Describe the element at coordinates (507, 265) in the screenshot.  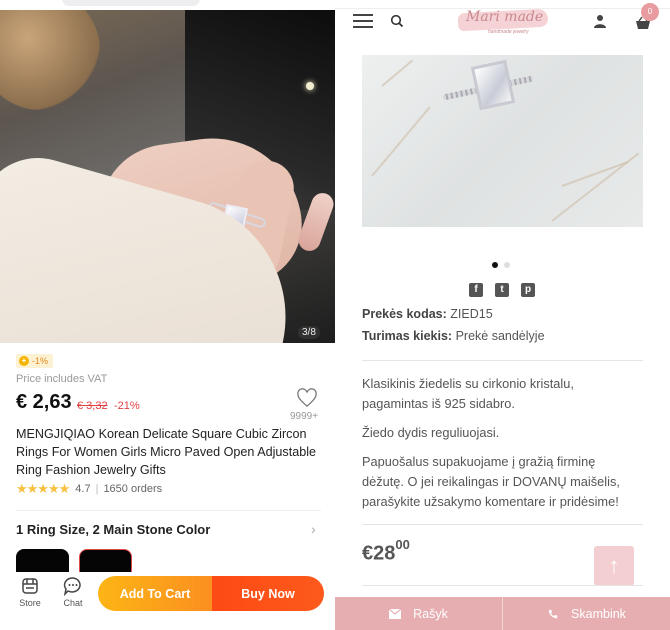
I see `carousel-dot` at that location.